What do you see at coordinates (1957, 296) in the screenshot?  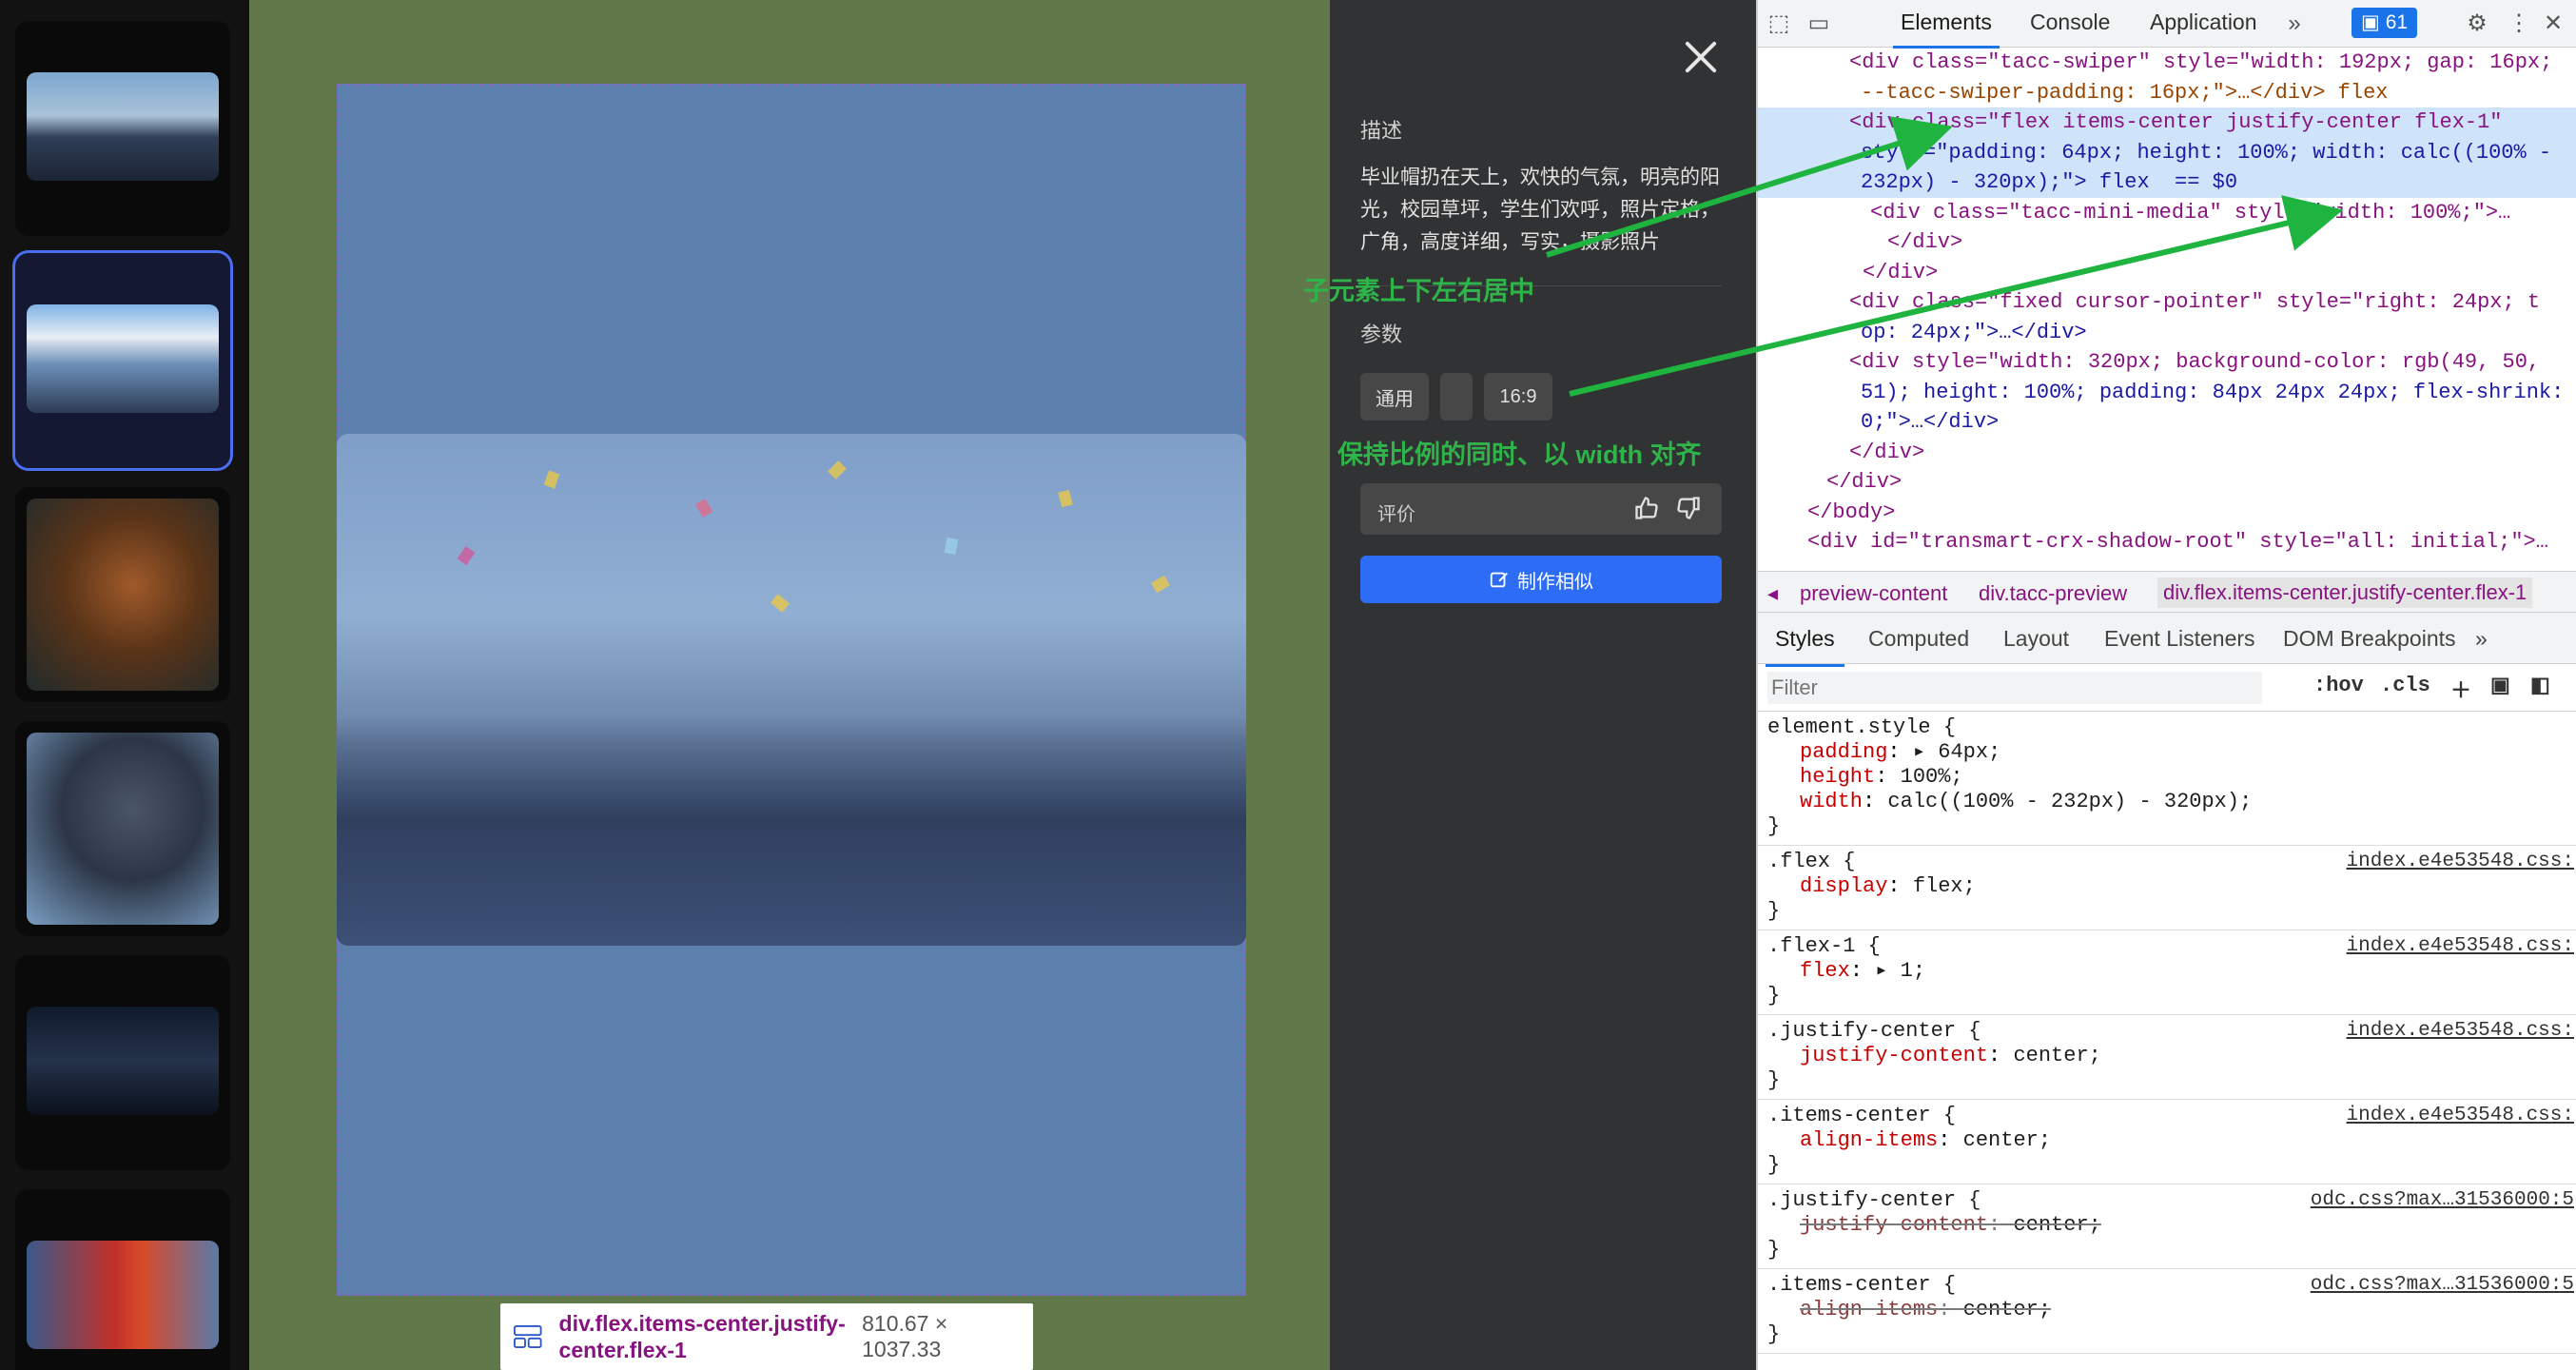 I see `arrow-to-mini-media` at bounding box center [1957, 296].